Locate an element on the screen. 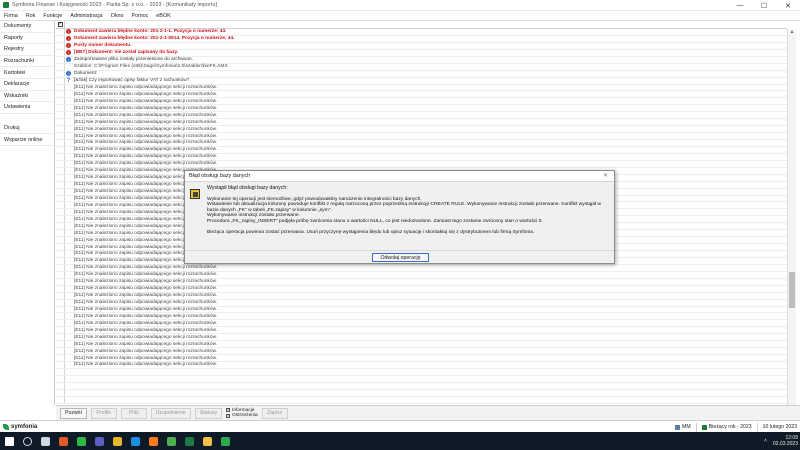 The height and width of the screenshot is (450, 800). maximize-button: ☐ is located at coordinates (764, 5).